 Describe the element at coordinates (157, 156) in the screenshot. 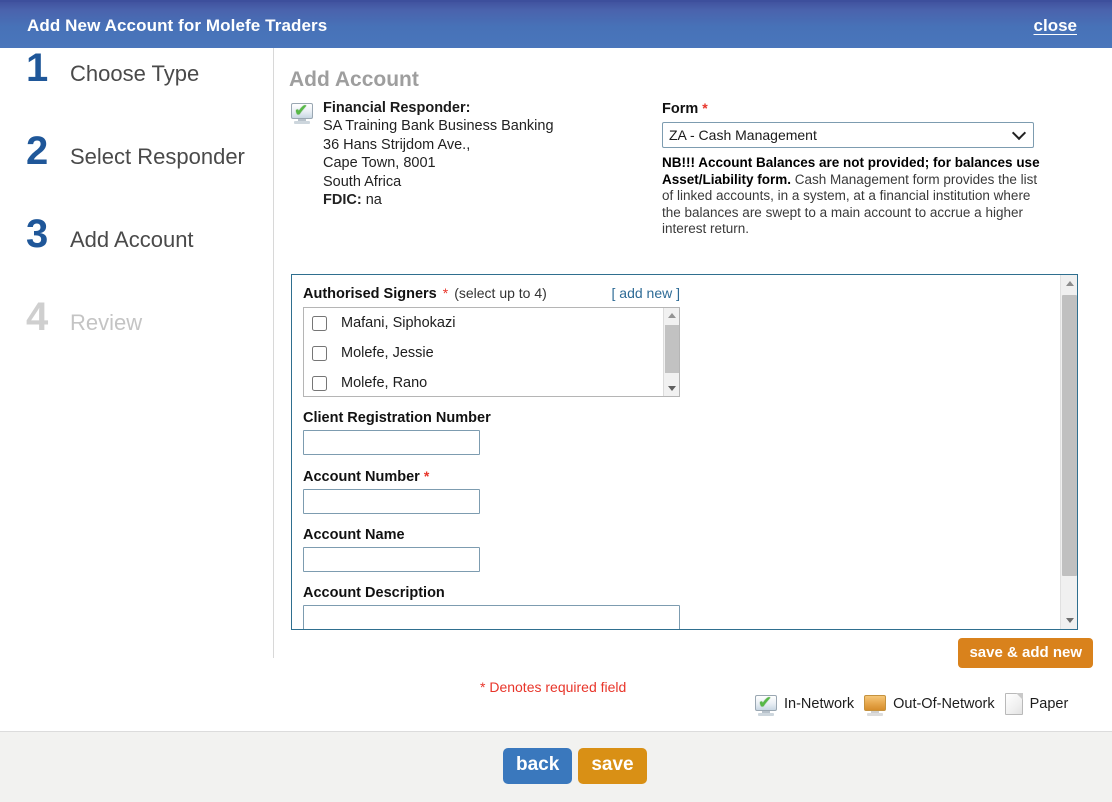

I see `step-label: Select Responder` at that location.